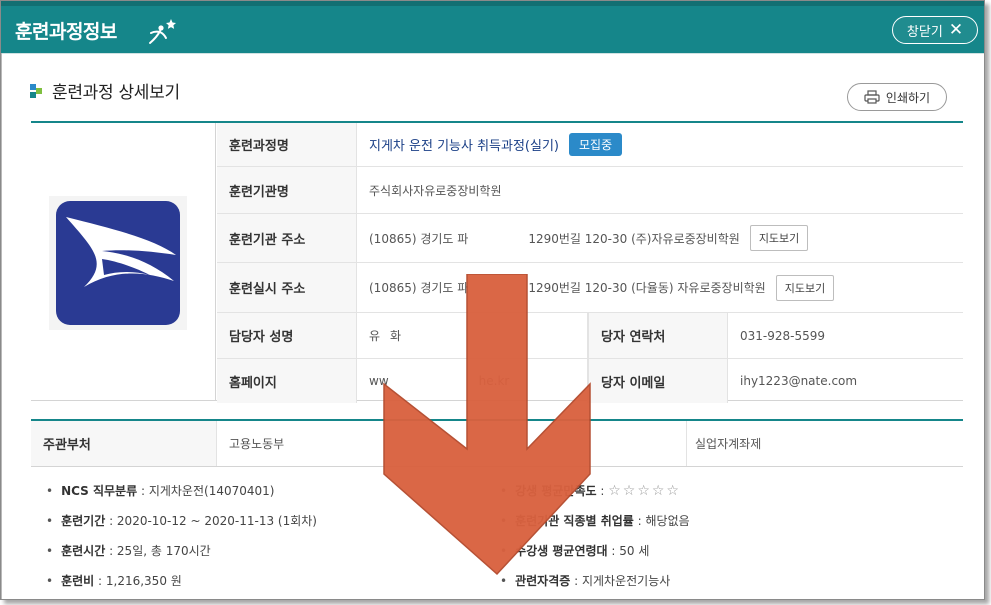 This screenshot has width=991, height=605. Describe the element at coordinates (728, 444) in the screenshot. I see `account-type-value: 실업자계좌제` at that location.